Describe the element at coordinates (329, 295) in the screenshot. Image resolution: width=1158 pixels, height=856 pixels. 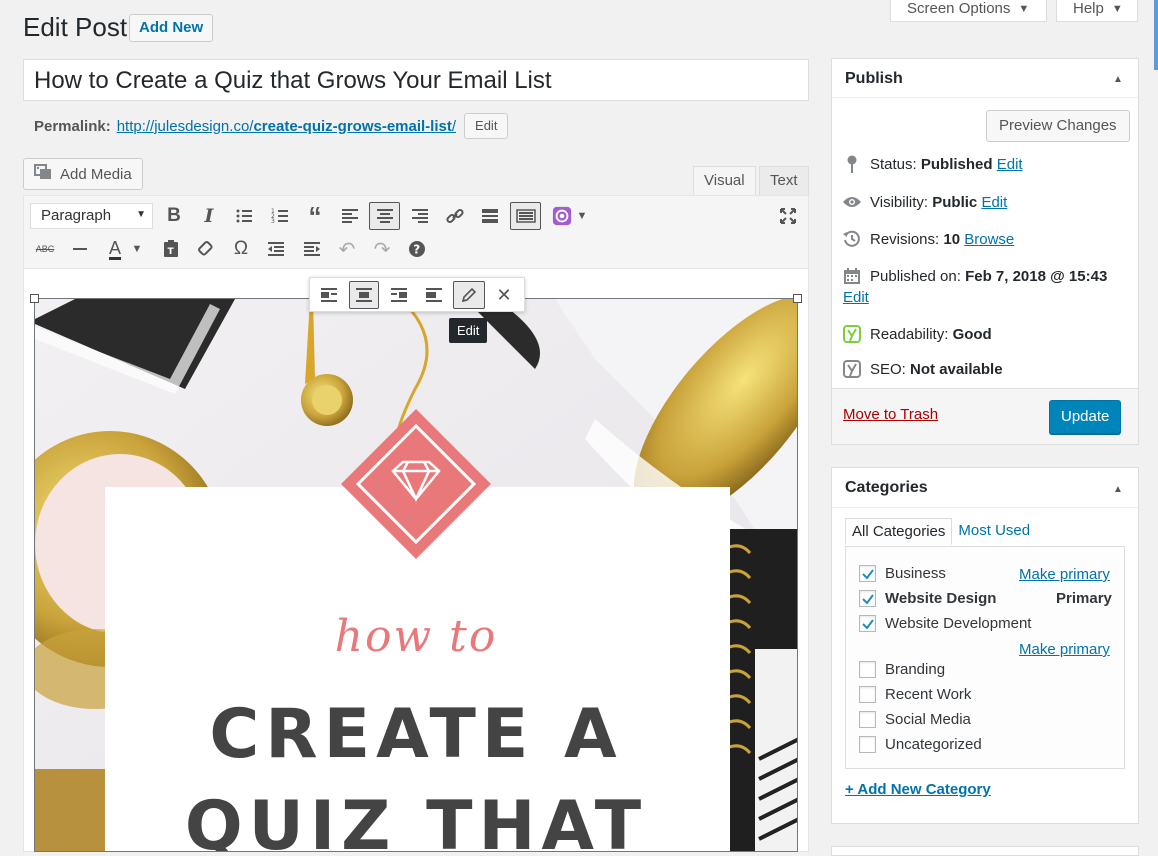
I see `image-align-left-icon` at that location.